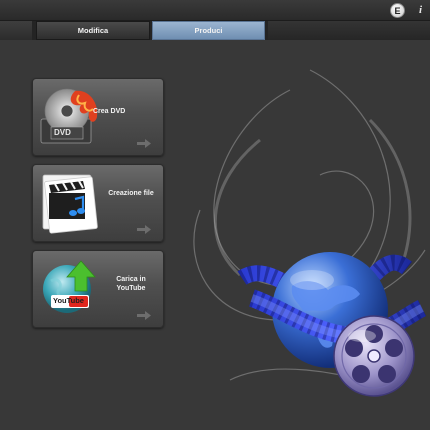 This screenshot has width=430, height=430. Describe the element at coordinates (131, 284) in the screenshot. I see `upload-youtube-label: Carica in YouTube` at that location.